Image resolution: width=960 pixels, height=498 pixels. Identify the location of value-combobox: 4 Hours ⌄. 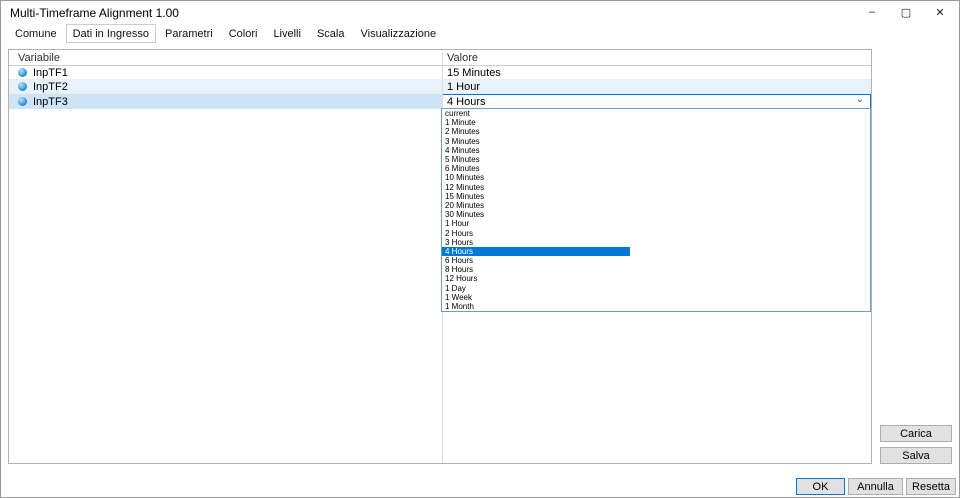
(656, 101).